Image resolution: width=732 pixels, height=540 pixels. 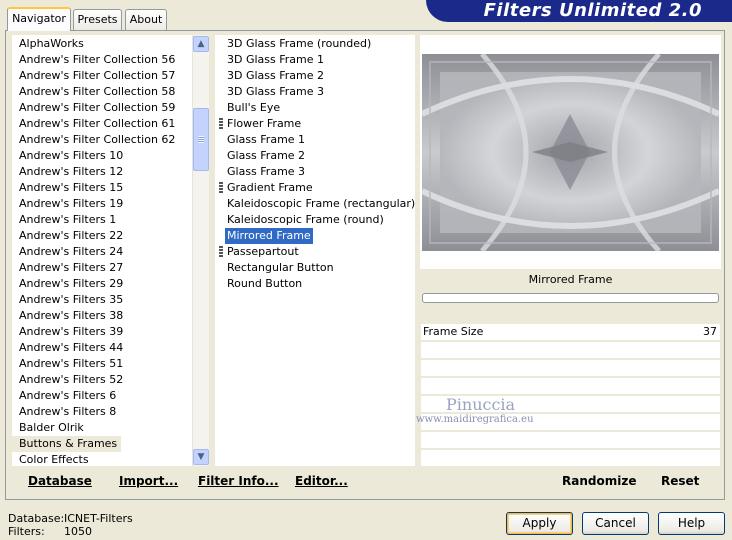 I want to click on filter-item-label: 3D Glass Frame (rounded), so click(x=299, y=43).